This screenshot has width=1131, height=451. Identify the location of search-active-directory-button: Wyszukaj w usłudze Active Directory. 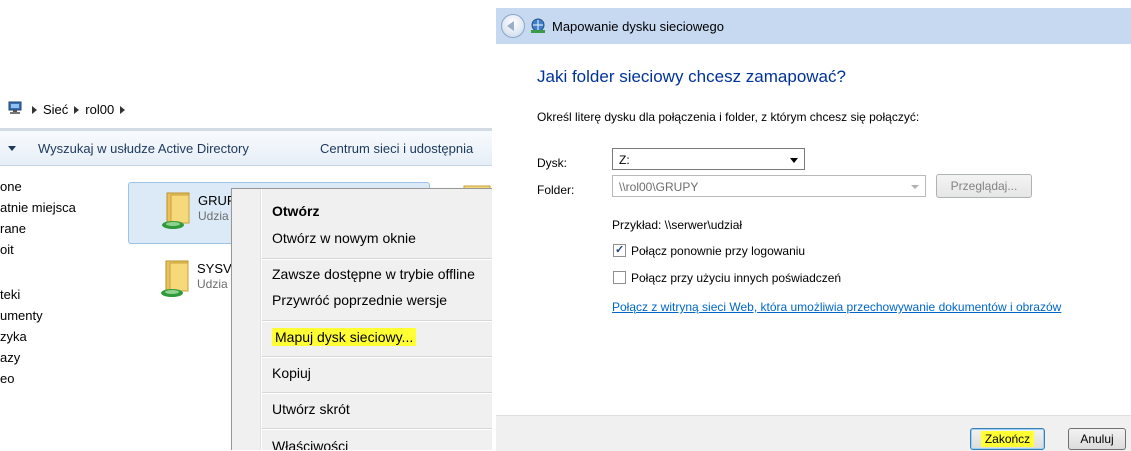
(143, 148).